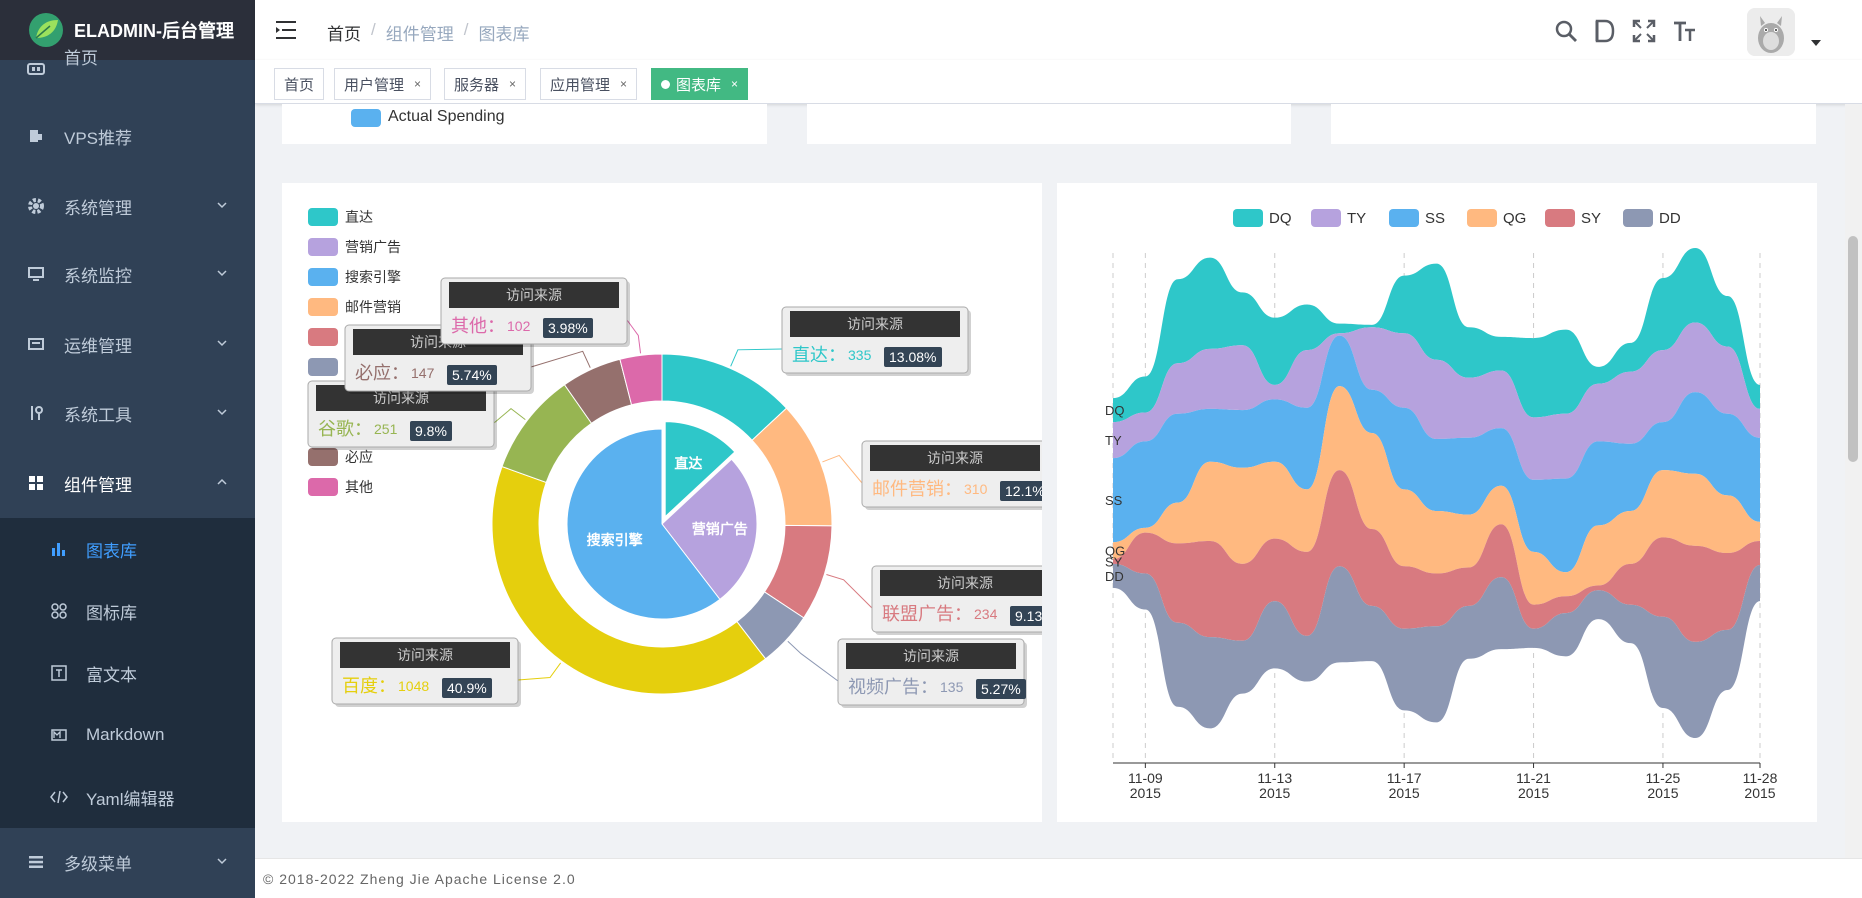 This screenshot has width=1862, height=898. Describe the element at coordinates (127, 611) in the screenshot. I see `sidebar-subitem-icons: 图标库` at that location.